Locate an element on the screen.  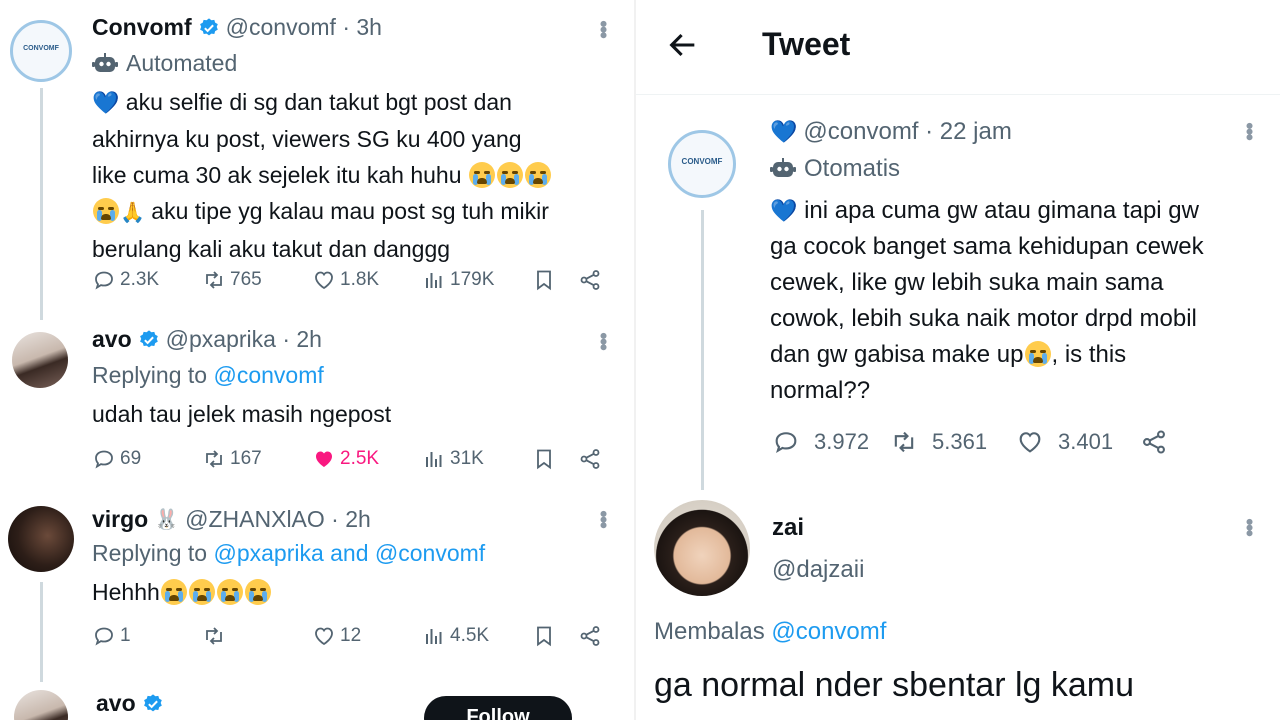
heart-filled-icon is located at coordinates (324, 459).